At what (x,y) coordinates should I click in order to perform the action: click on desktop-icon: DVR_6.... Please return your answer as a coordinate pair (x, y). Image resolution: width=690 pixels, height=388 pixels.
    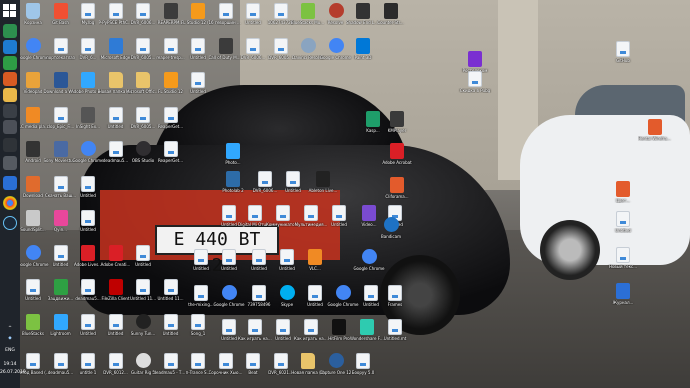
    Looking at the image, I should click on (88, 52).